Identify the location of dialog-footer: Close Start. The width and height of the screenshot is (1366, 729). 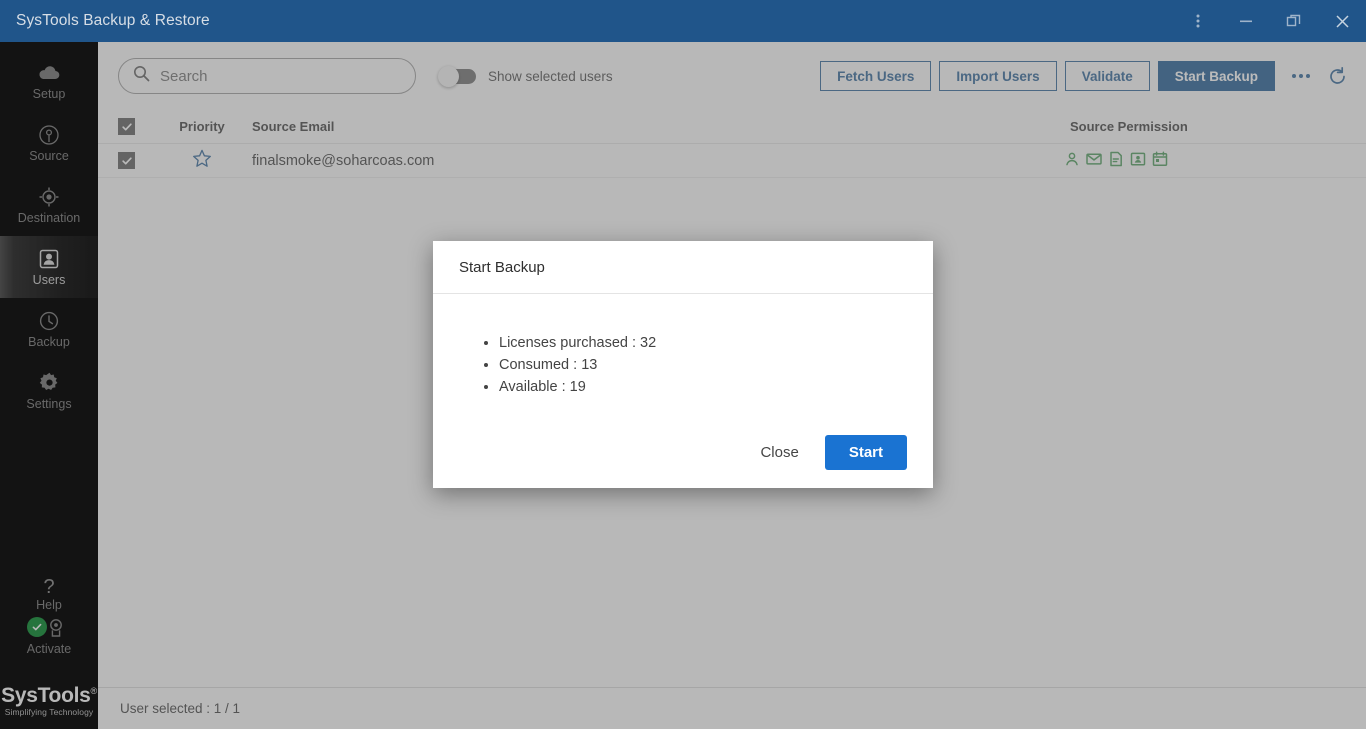
(683, 457).